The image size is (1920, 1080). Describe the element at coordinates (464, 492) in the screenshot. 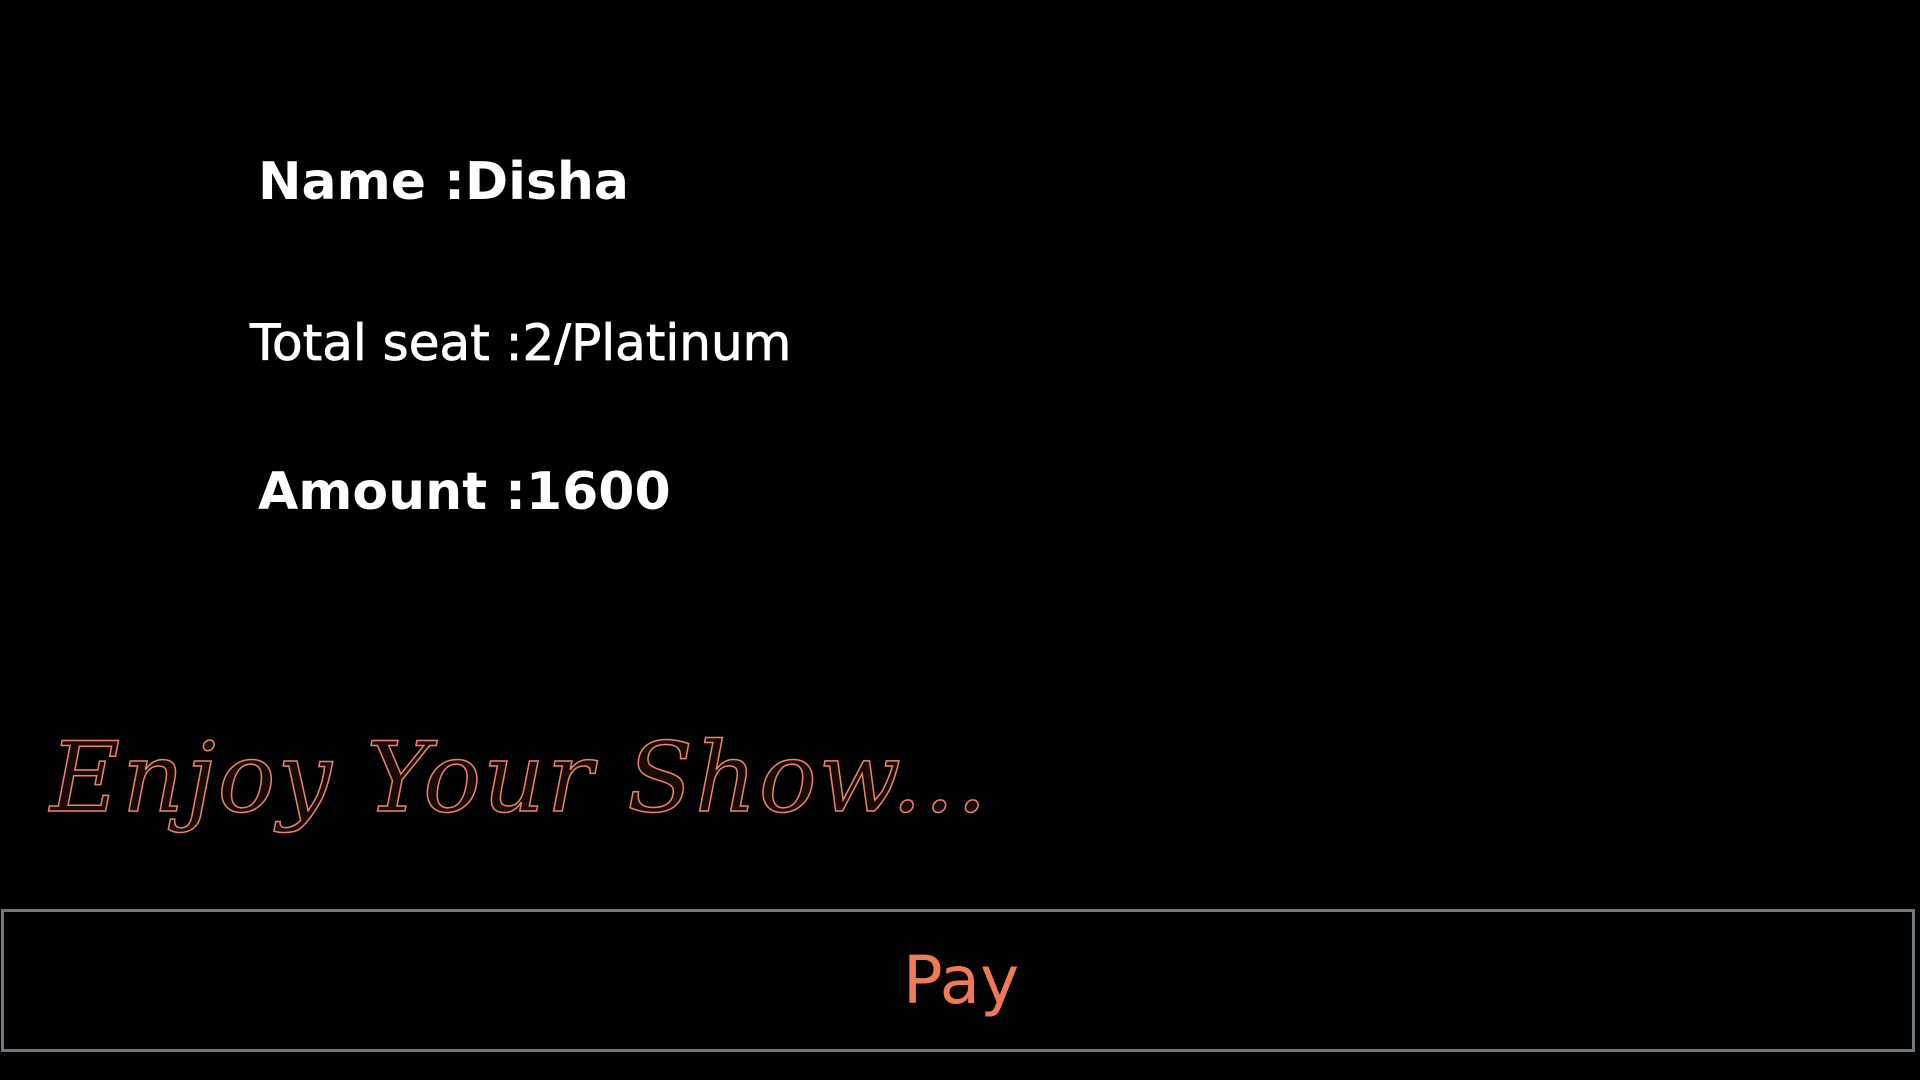

I see `amount-text: Amount :1600` at that location.